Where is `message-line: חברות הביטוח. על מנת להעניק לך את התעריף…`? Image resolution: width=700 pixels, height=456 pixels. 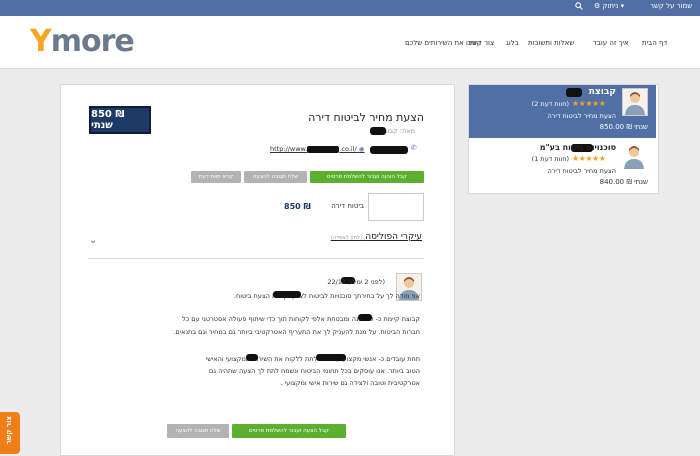
message-line: חברות הביטוח. על מנת להעניק לך את התעריף… is located at coordinates (296, 332).